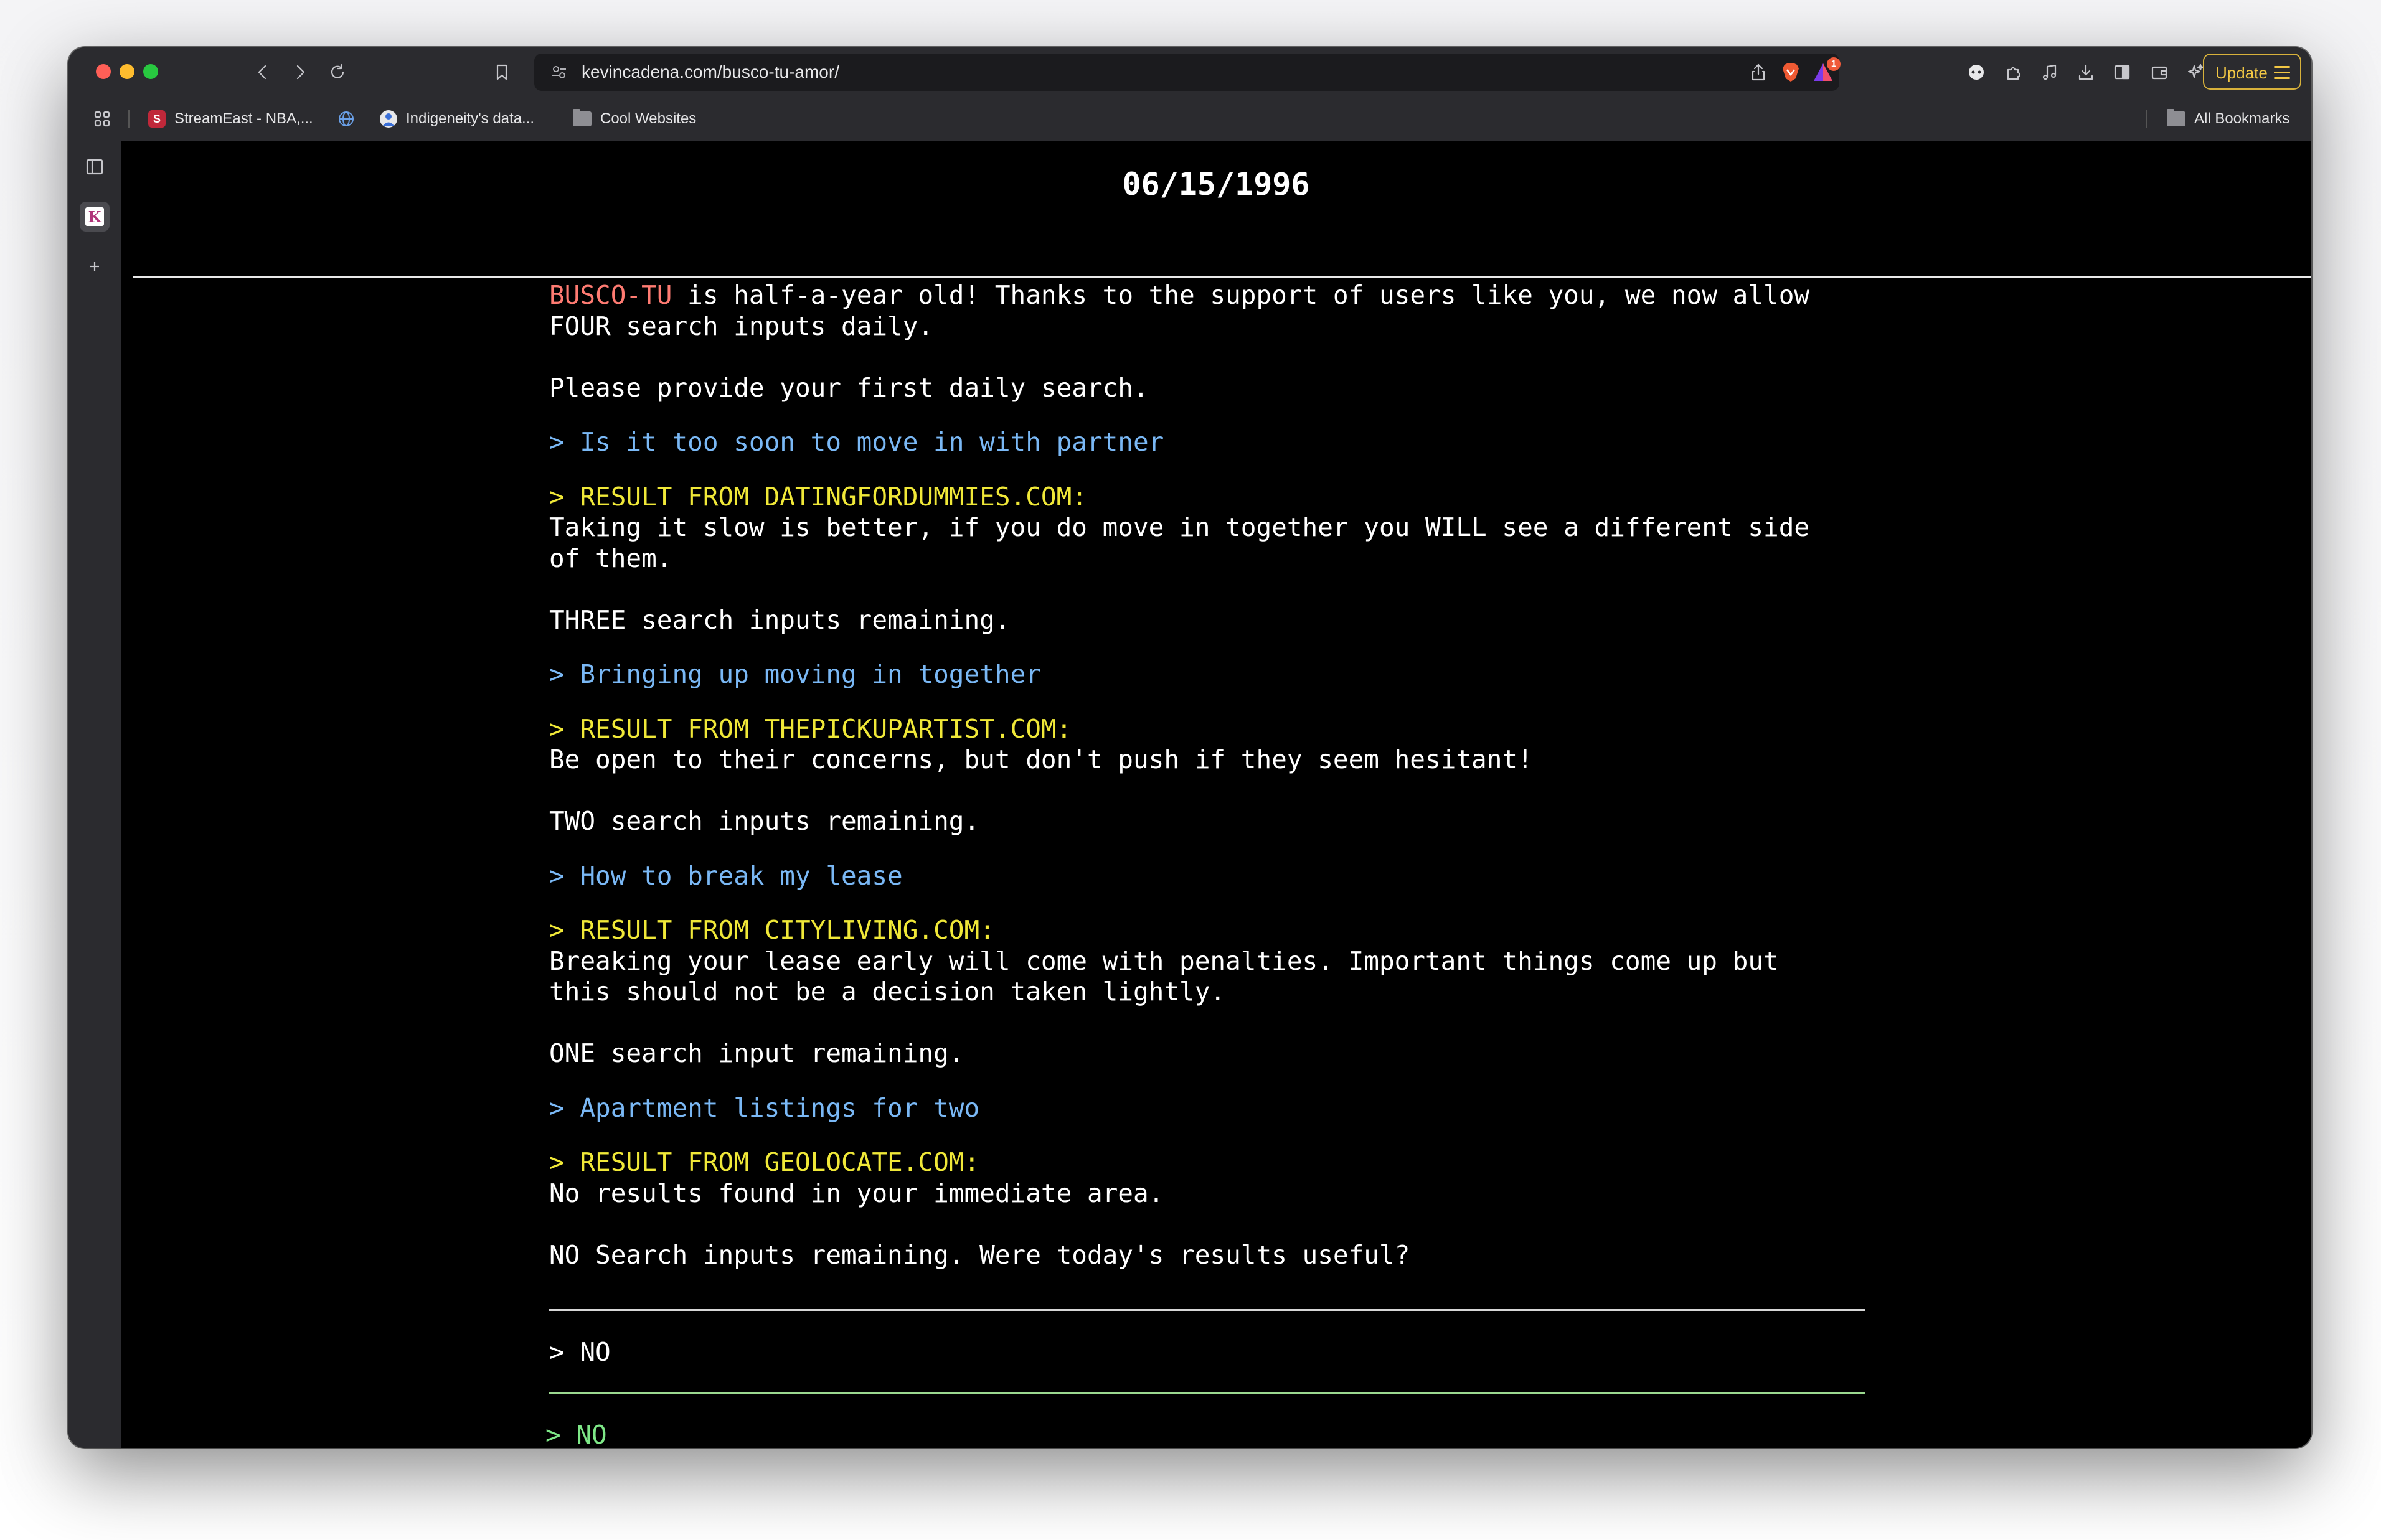 The image size is (2381, 1540). I want to click on address-bar: kevincadena.com/busco-tu-amor/ 1, so click(1187, 72).